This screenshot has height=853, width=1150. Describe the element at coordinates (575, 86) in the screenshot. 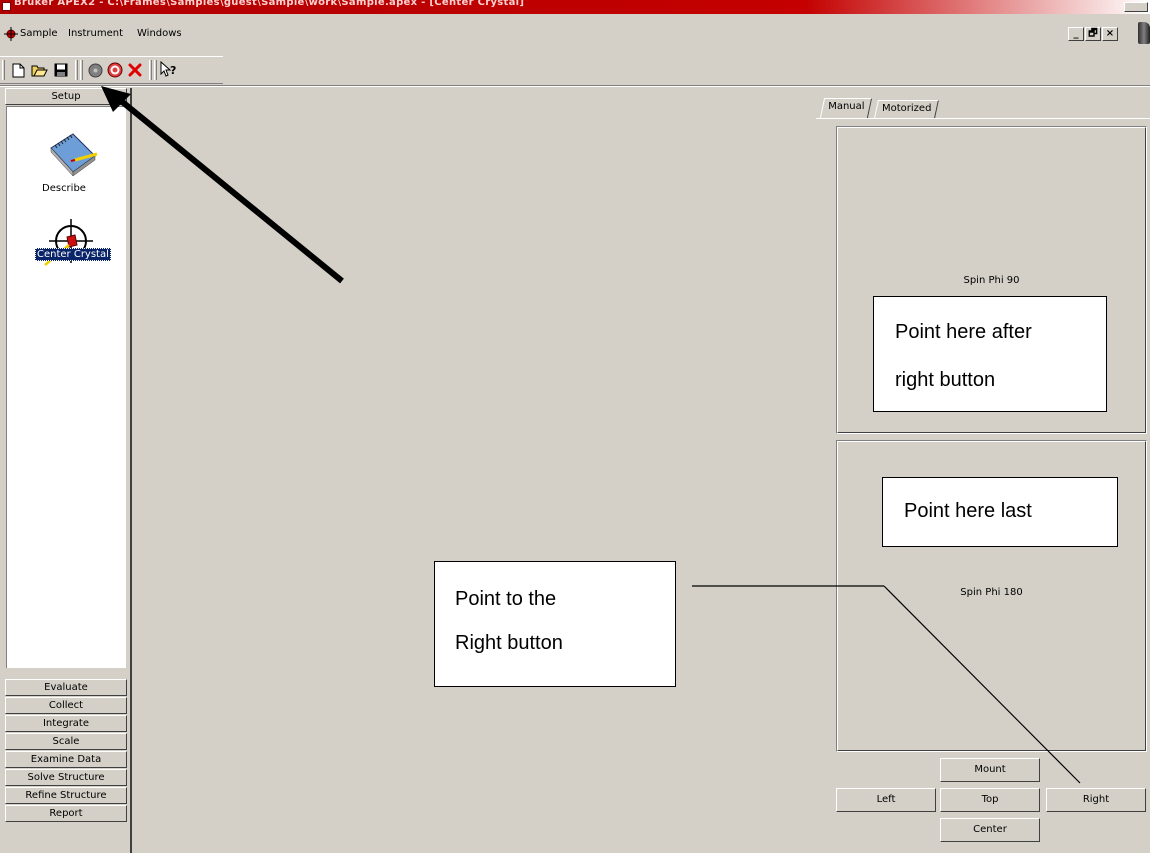

I see `toolbar-separator` at that location.